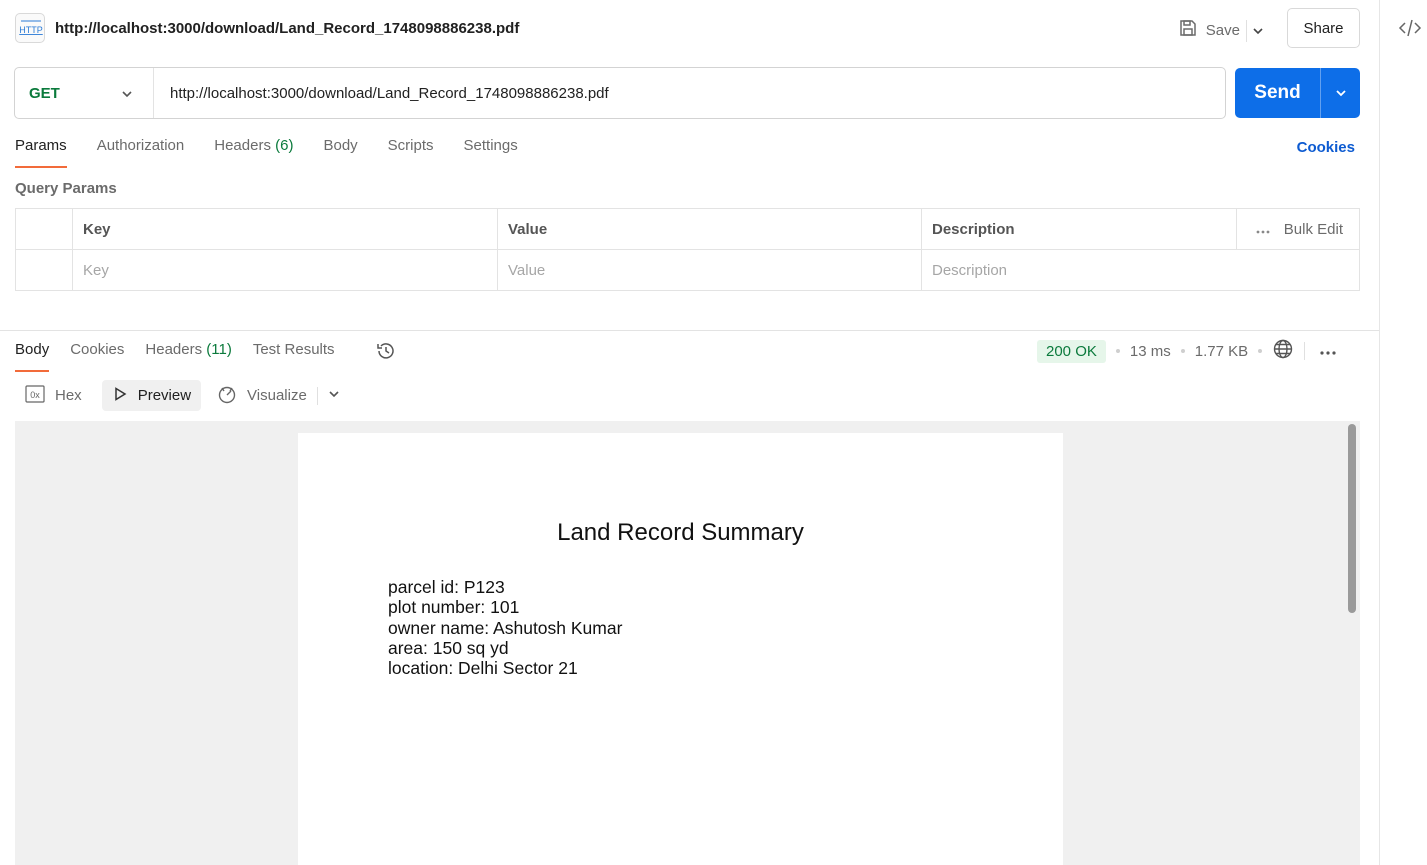  I want to click on row-checkbox-cell, so click(44, 270).